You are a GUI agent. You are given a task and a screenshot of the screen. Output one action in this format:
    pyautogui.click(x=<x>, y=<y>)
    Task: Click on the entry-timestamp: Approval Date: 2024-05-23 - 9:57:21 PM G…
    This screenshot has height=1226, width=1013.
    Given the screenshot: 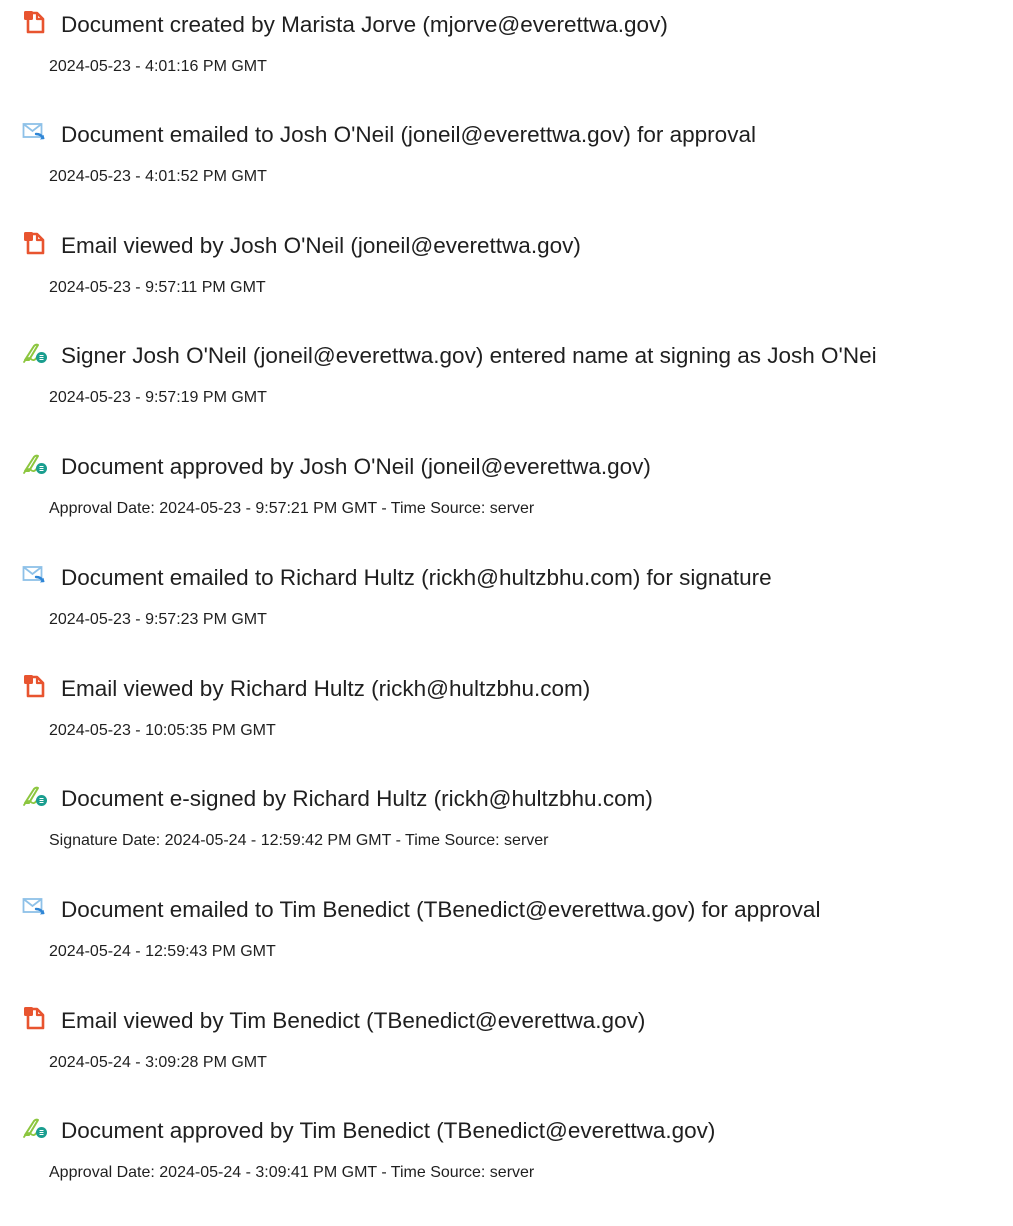 What is the action you would take?
    pyautogui.click(x=292, y=508)
    